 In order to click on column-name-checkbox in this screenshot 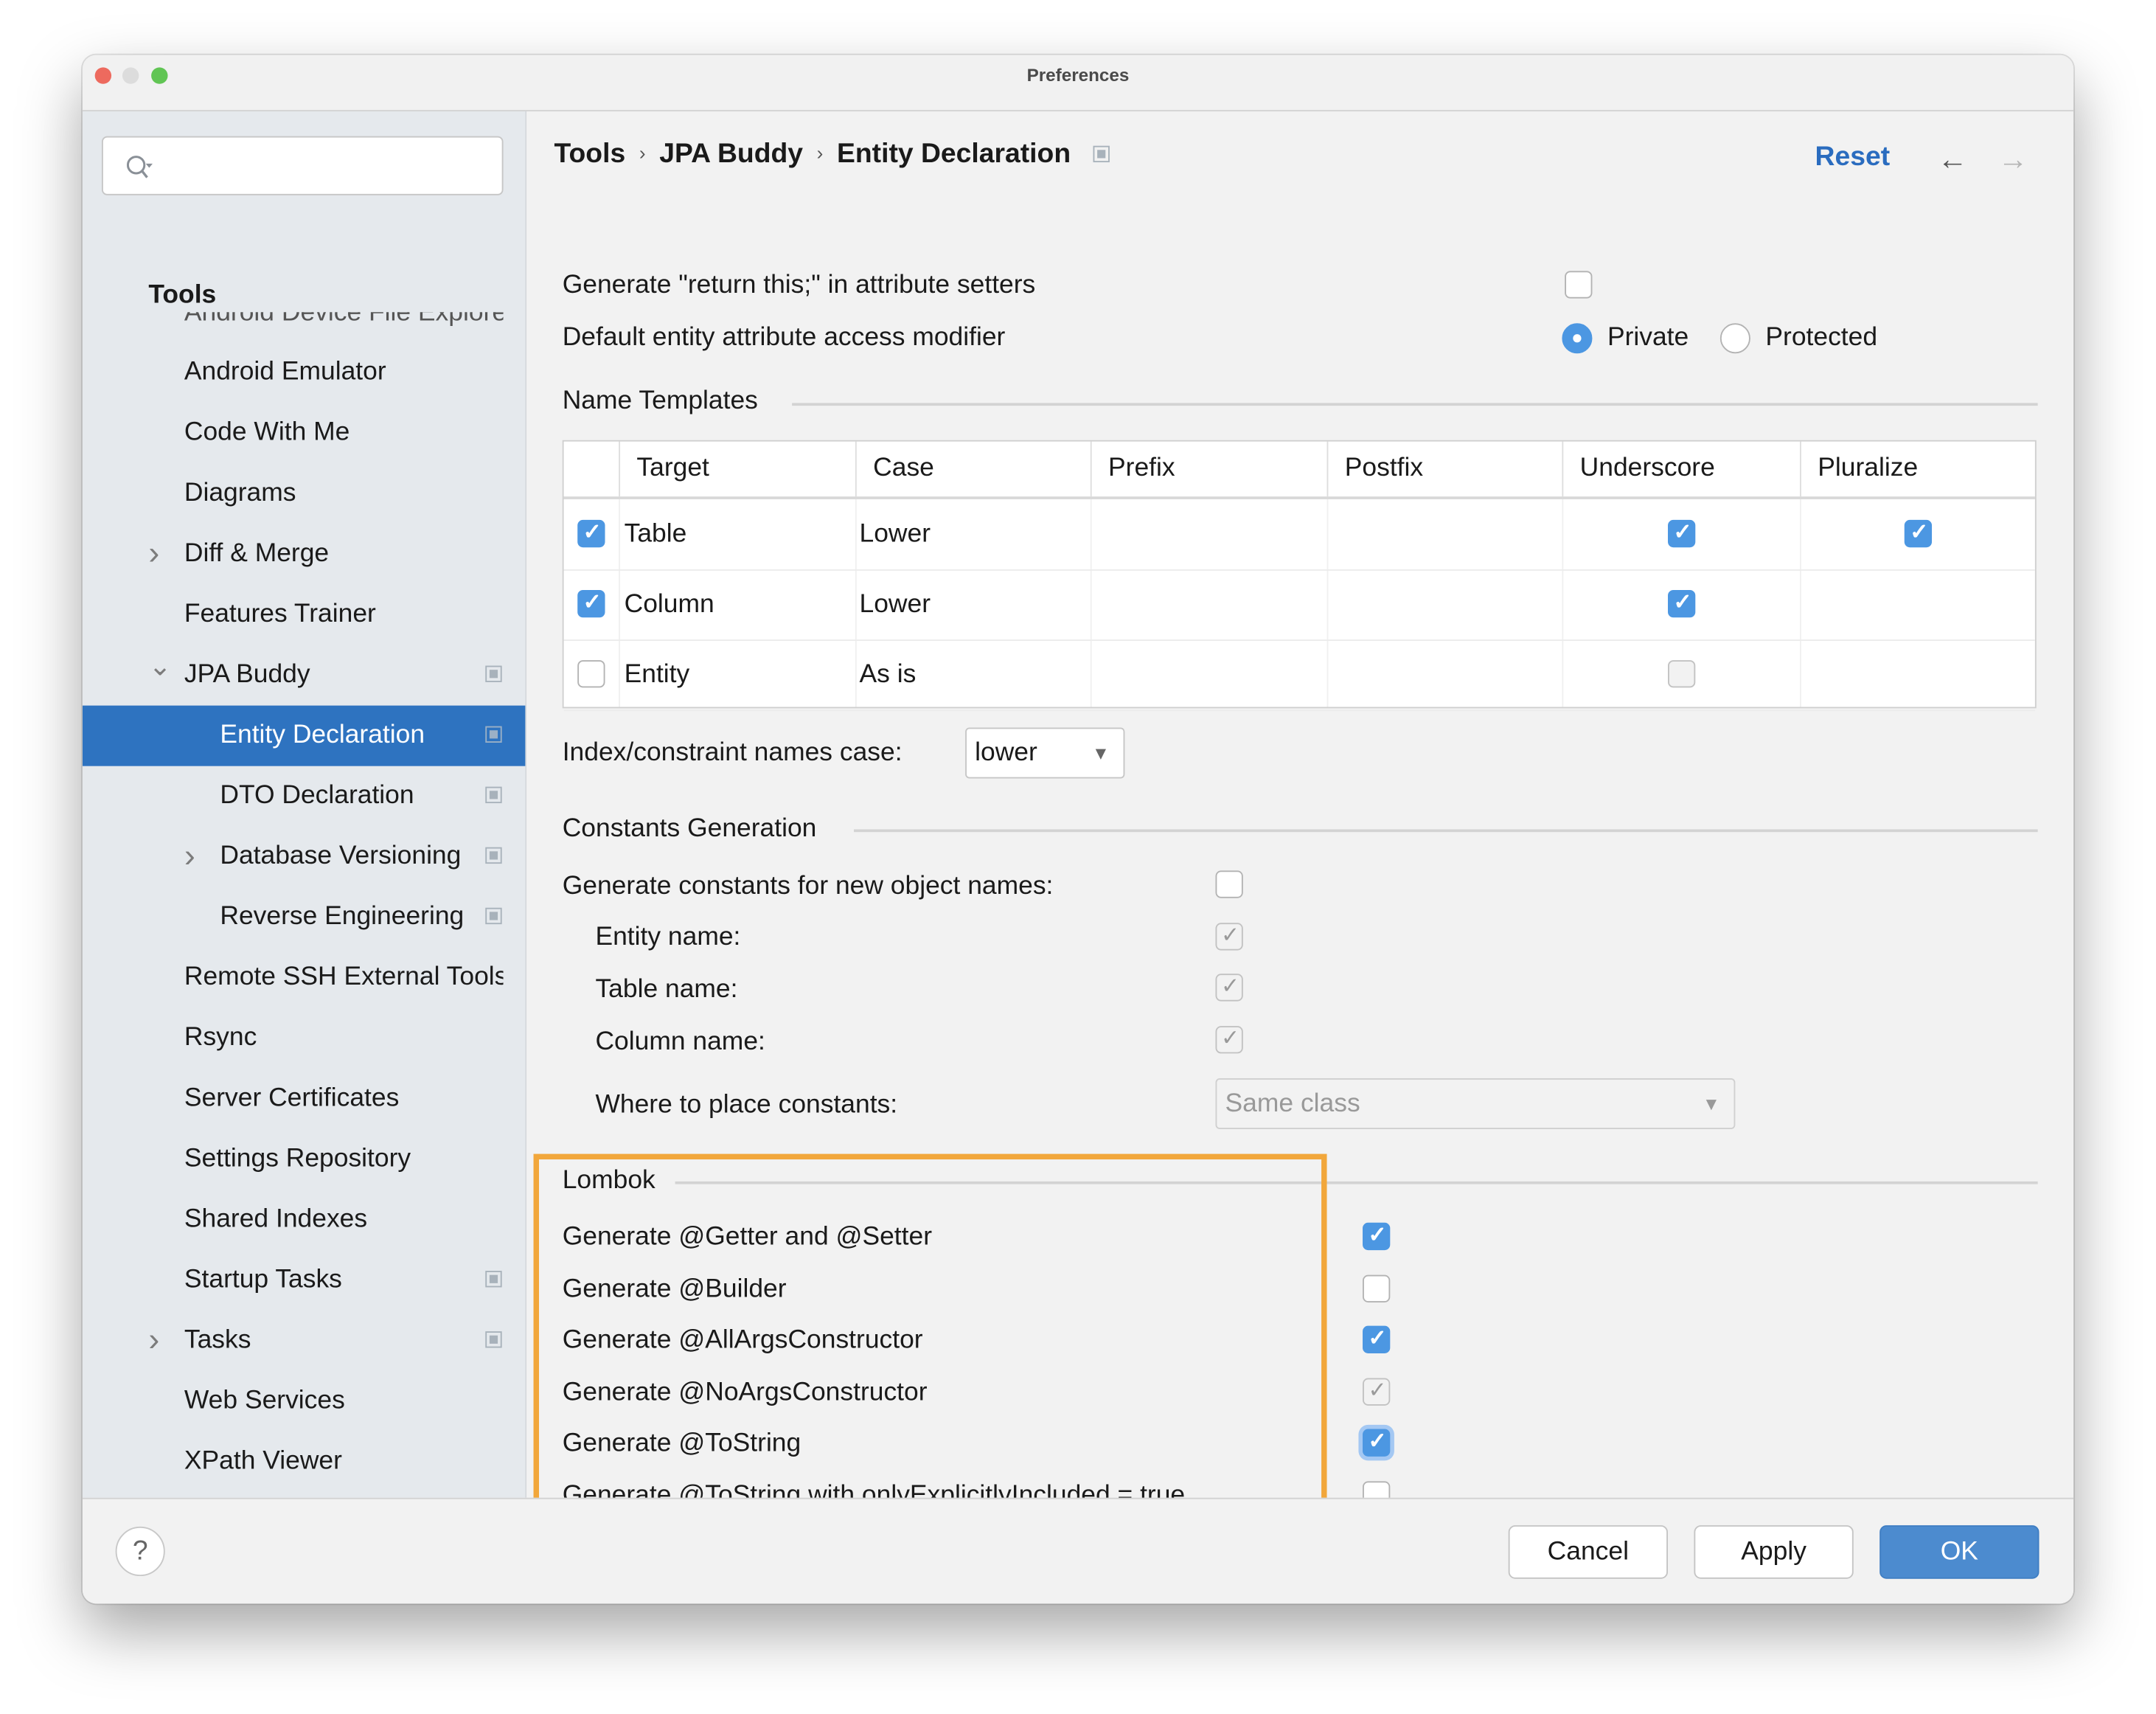, I will do `click(1229, 1039)`.